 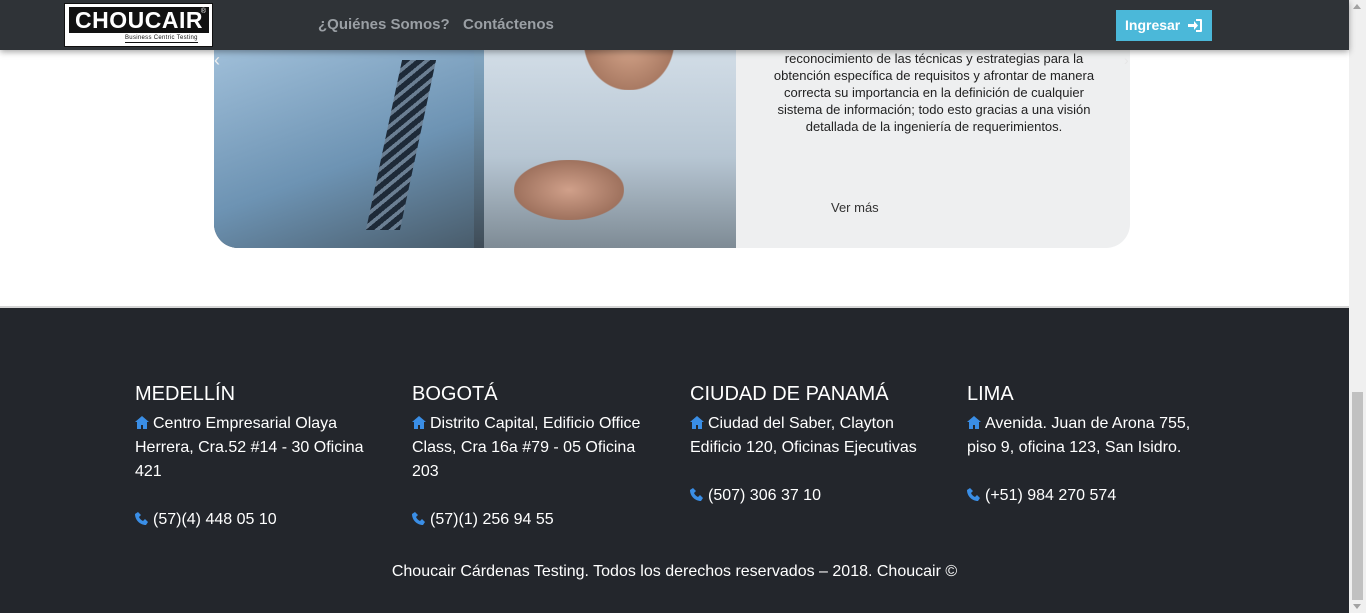 I want to click on office-phone: (57)(1) 256 94 55, so click(x=537, y=520).